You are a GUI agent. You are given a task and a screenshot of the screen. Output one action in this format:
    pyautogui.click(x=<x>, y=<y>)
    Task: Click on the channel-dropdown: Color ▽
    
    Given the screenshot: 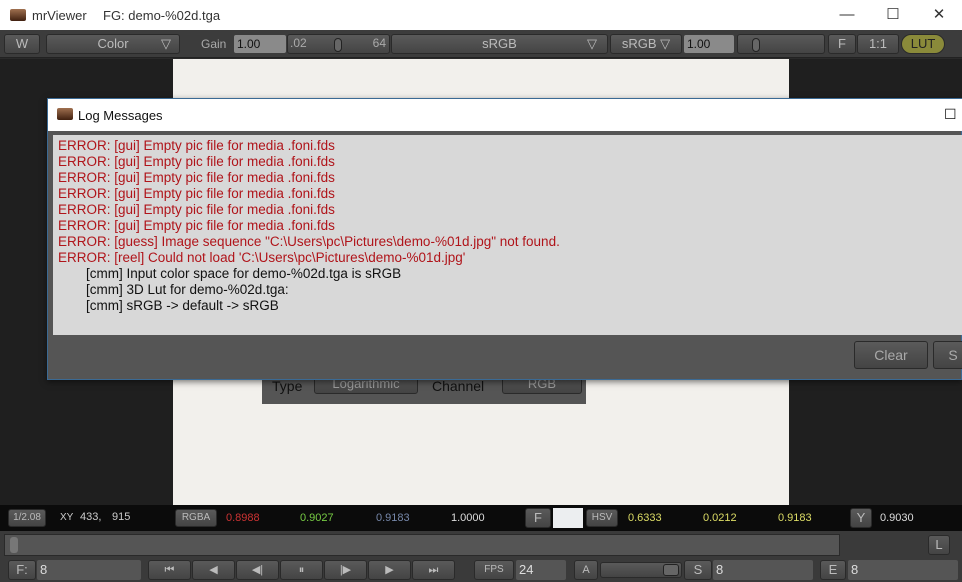 What is the action you would take?
    pyautogui.click(x=113, y=44)
    